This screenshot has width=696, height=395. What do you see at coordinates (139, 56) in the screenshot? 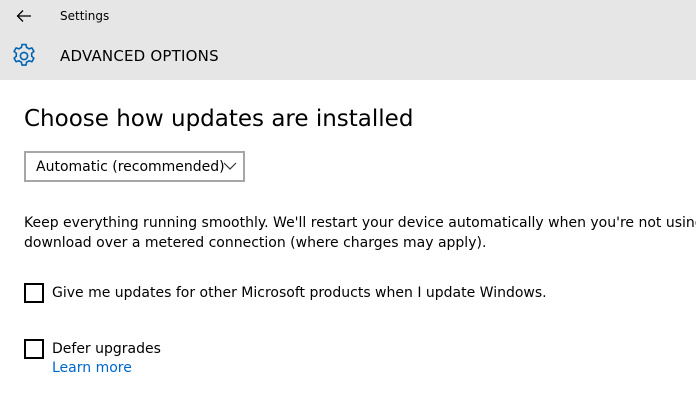
I see `page-title: ADVANCED OPTIONS` at bounding box center [139, 56].